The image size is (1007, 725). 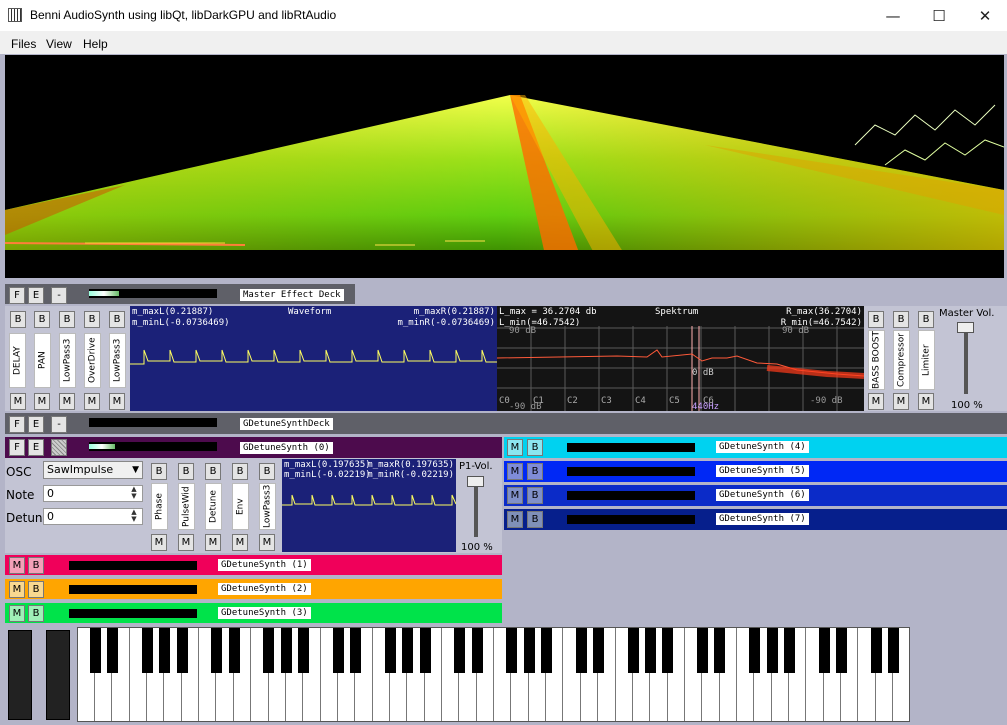 I want to click on synth0-e-button: E, so click(x=36, y=447).